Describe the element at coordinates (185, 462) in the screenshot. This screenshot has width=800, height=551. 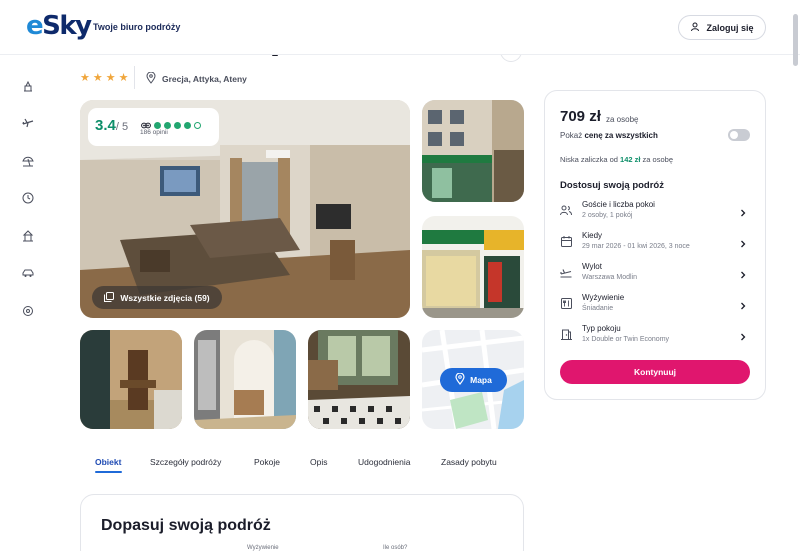
I see `tab-szczegoly-podrozy: Szczegóły podróży` at that location.